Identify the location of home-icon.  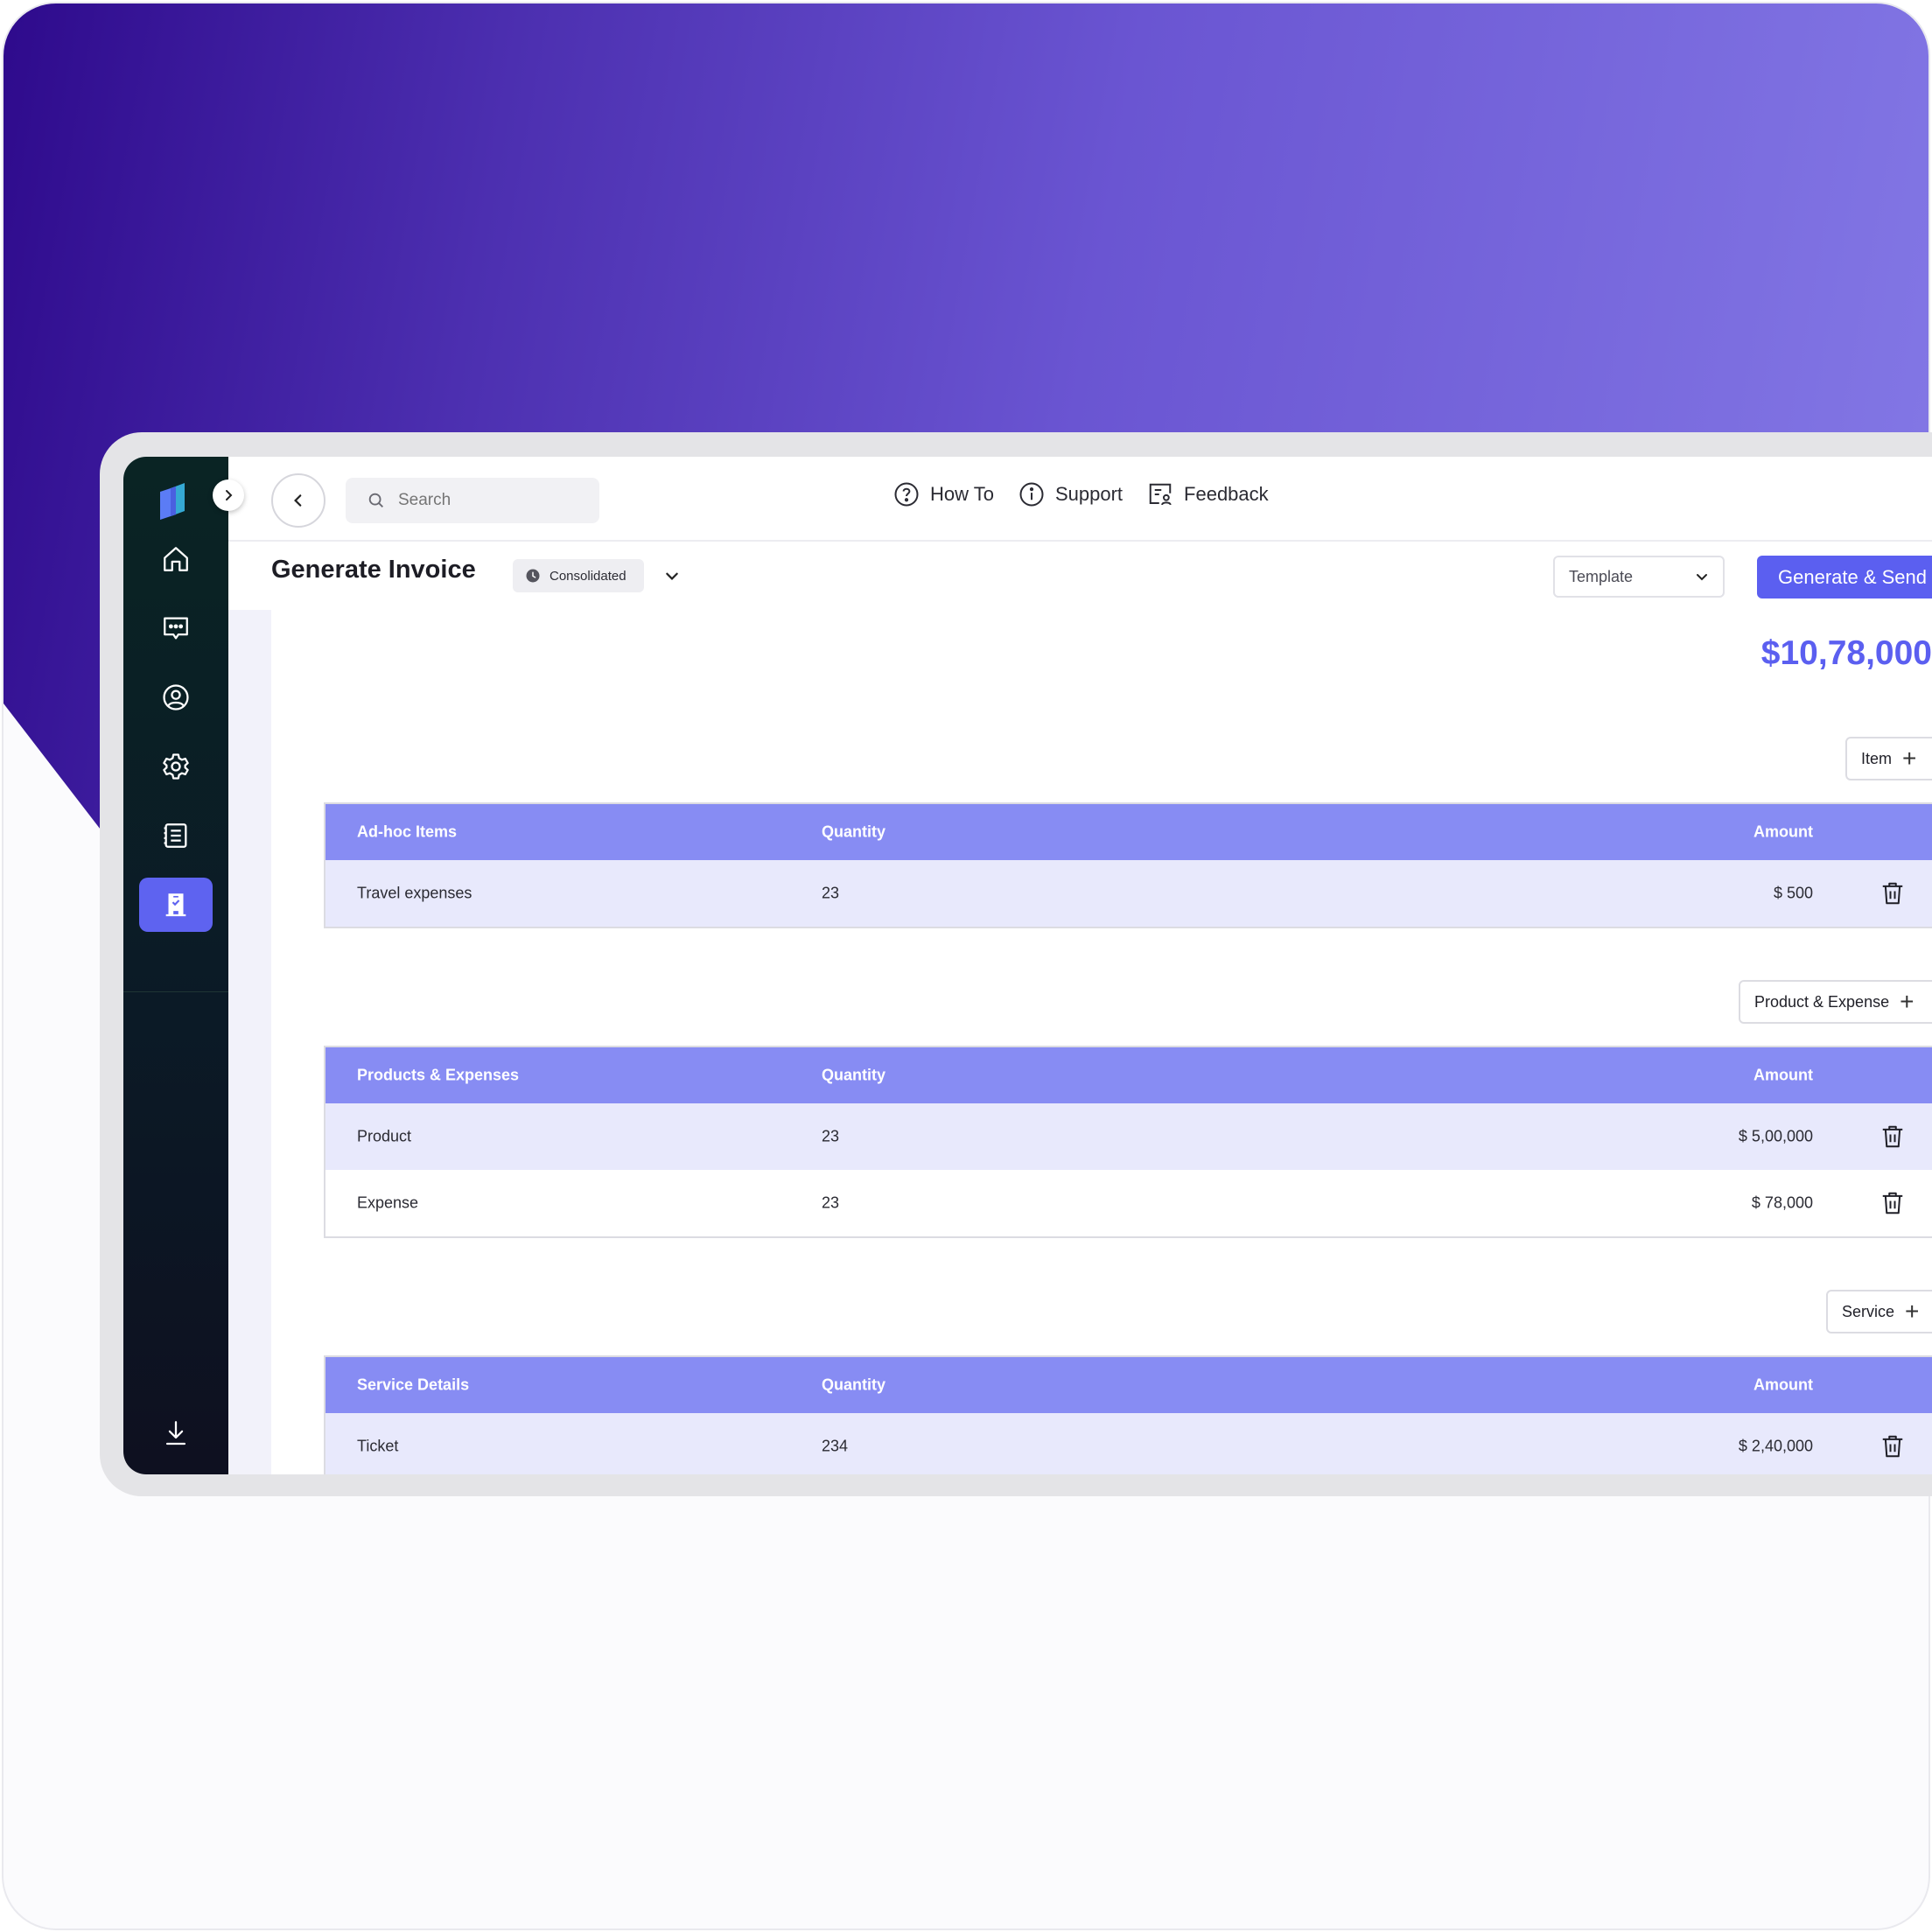
(176, 559).